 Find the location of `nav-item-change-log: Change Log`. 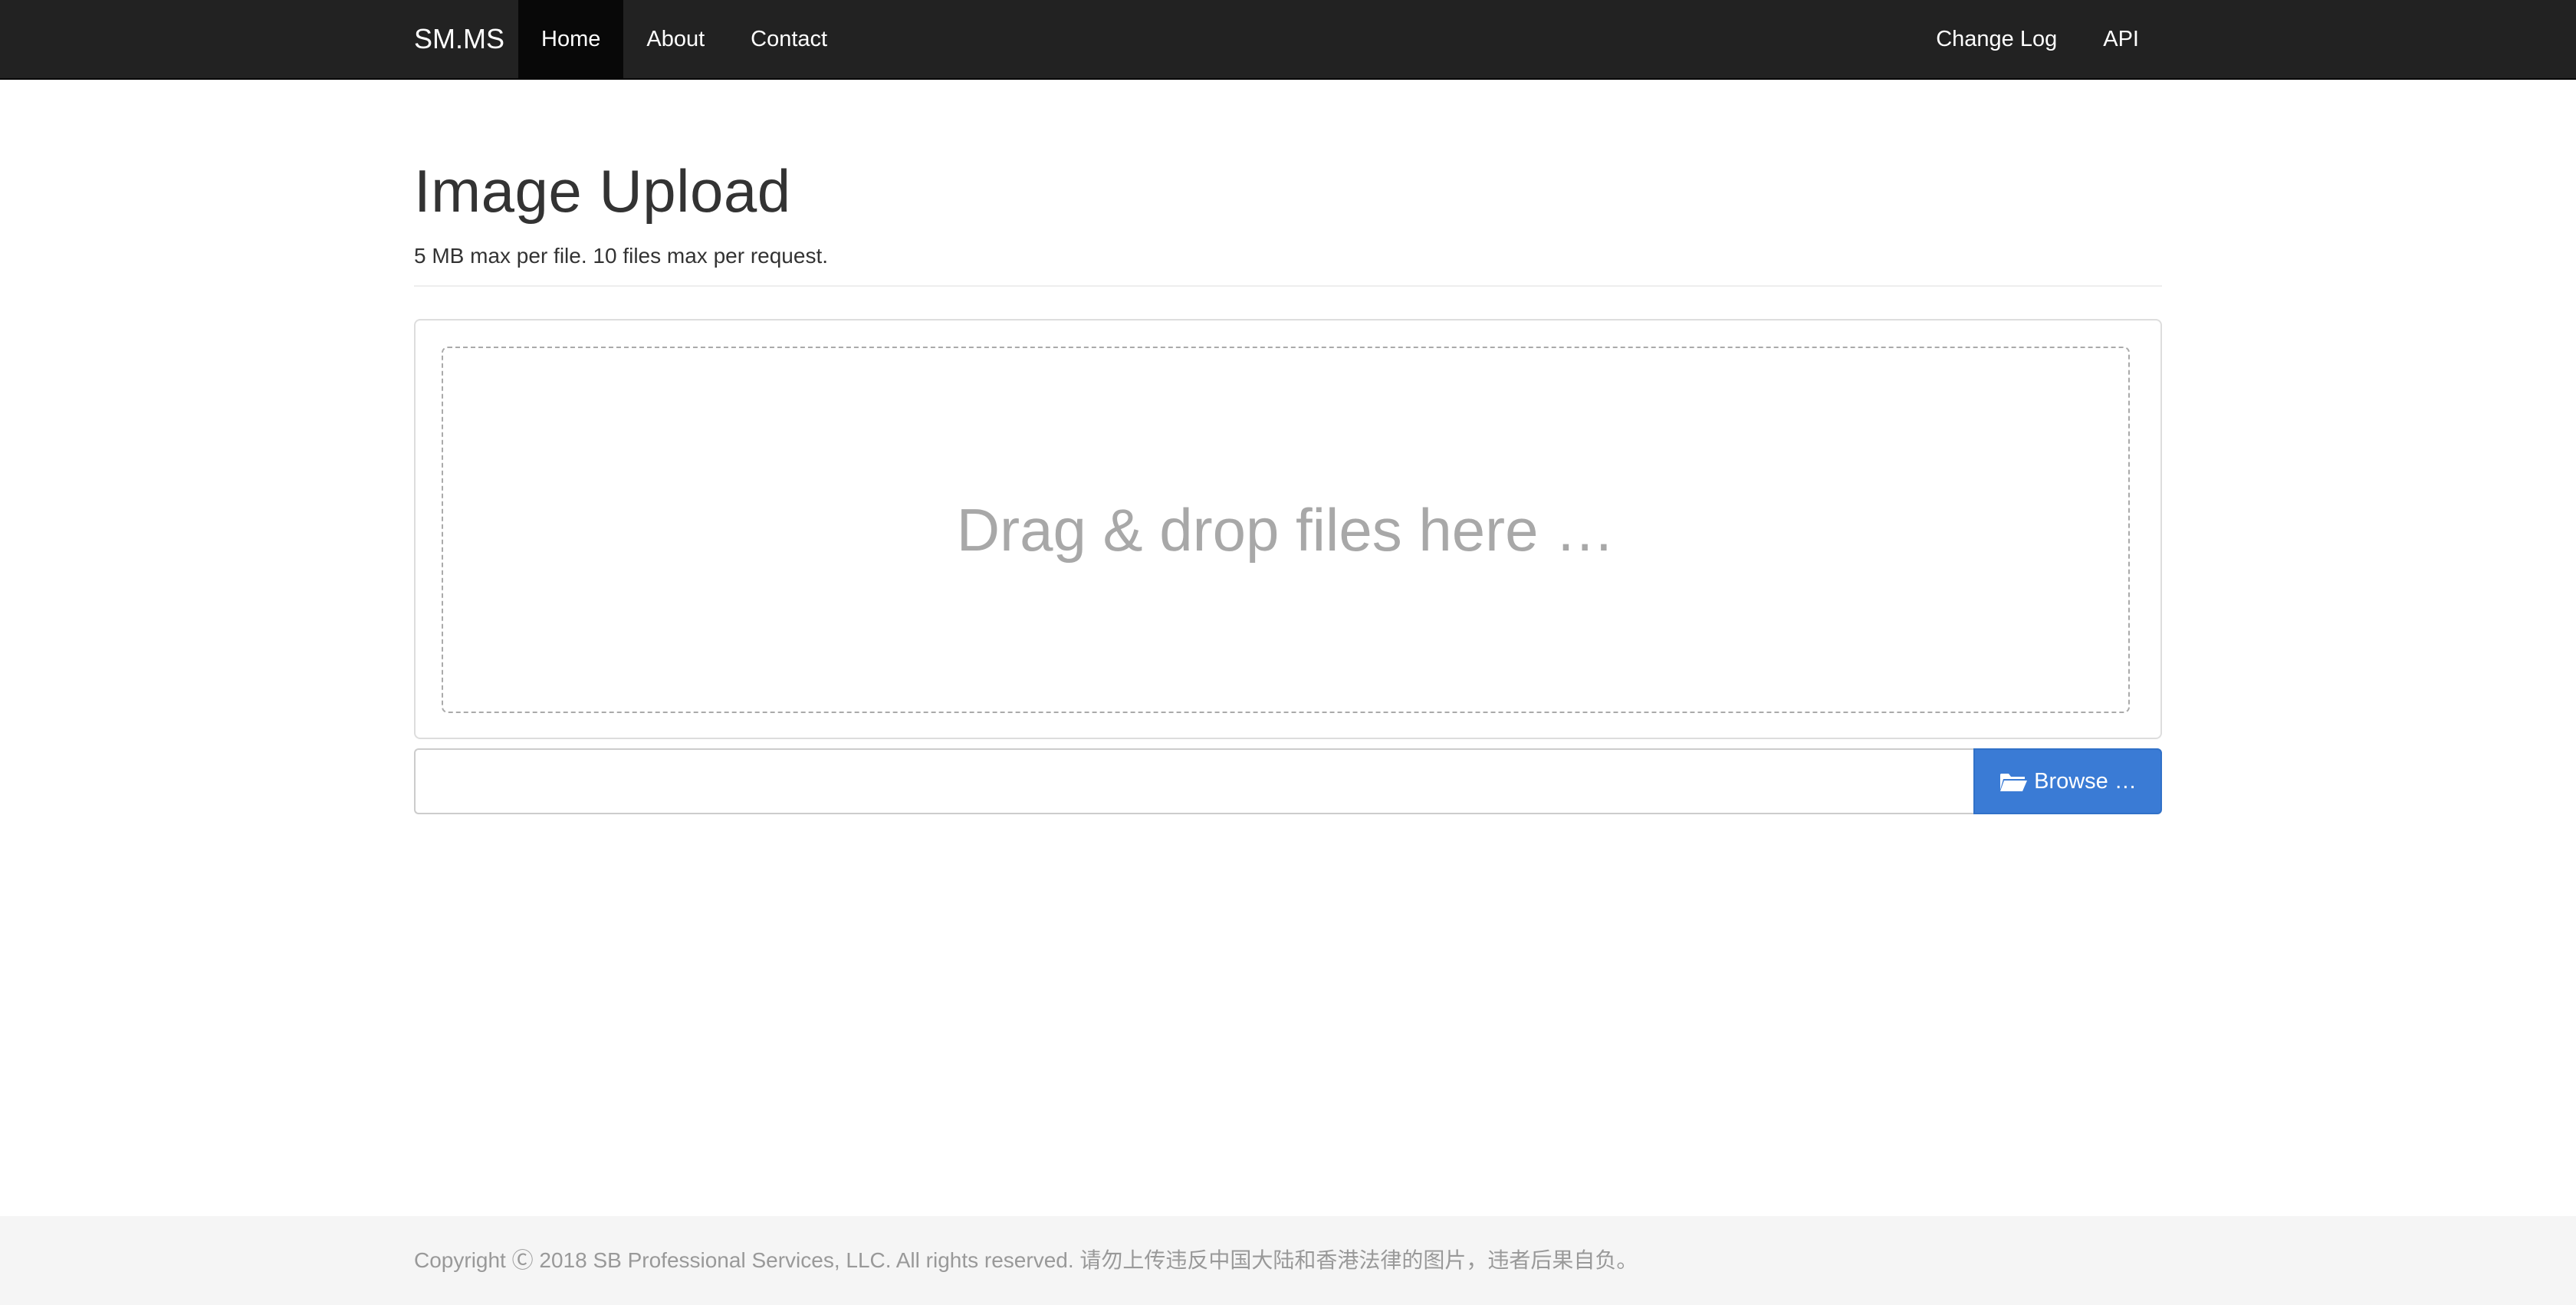

nav-item-change-log: Change Log is located at coordinates (1996, 39).